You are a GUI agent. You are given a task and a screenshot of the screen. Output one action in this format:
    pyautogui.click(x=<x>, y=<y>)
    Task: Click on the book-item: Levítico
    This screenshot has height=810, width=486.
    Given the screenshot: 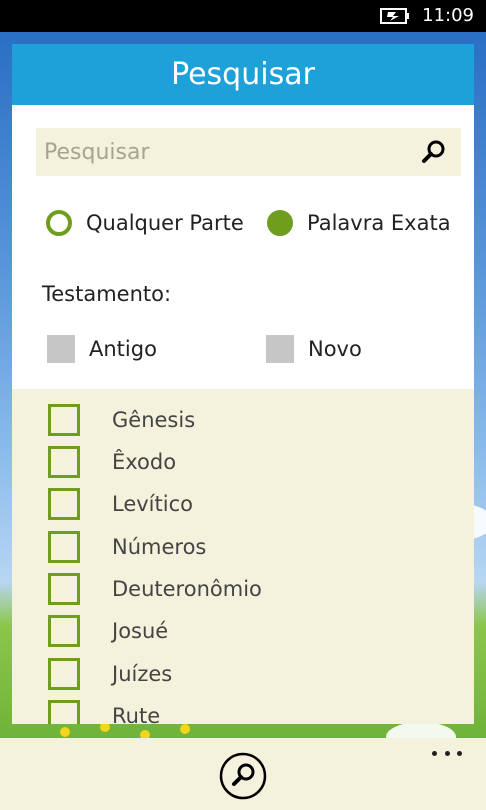 What is the action you would take?
    pyautogui.click(x=120, y=504)
    